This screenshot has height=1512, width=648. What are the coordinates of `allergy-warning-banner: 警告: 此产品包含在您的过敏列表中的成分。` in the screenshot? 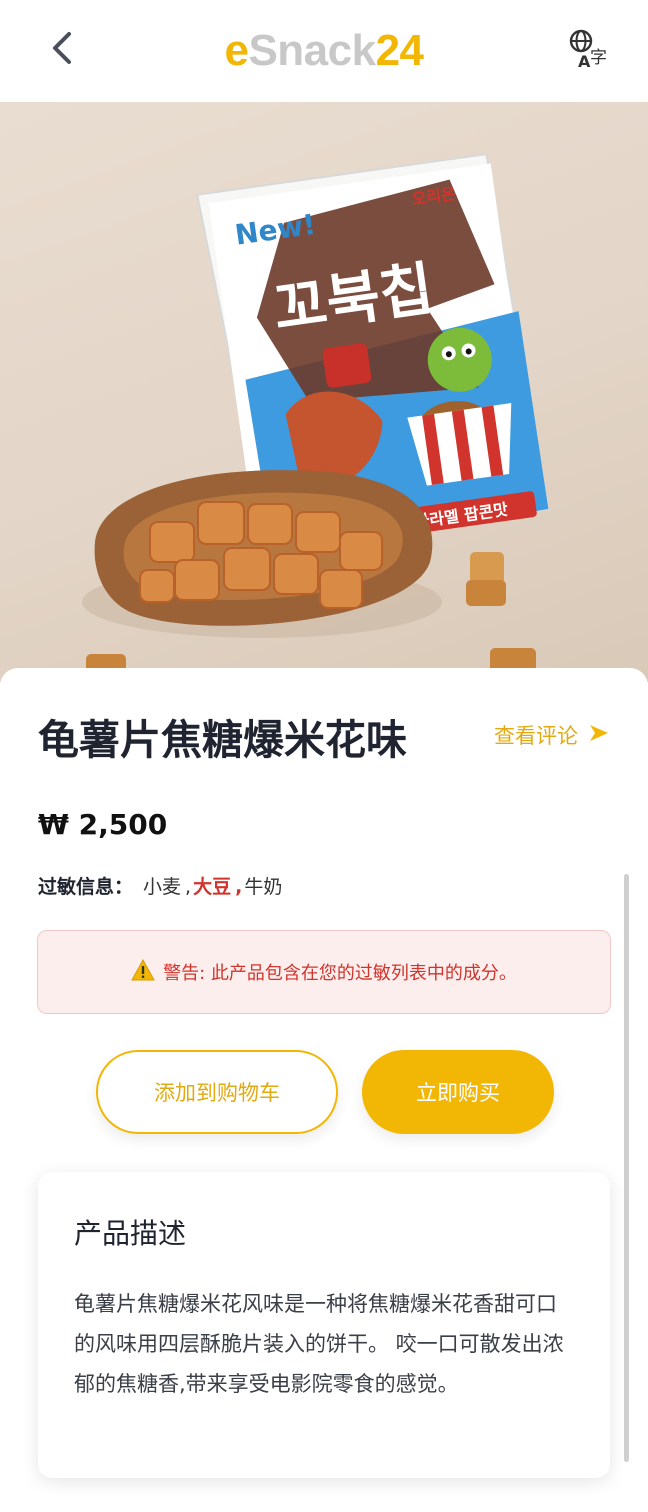 It's located at (324, 972).